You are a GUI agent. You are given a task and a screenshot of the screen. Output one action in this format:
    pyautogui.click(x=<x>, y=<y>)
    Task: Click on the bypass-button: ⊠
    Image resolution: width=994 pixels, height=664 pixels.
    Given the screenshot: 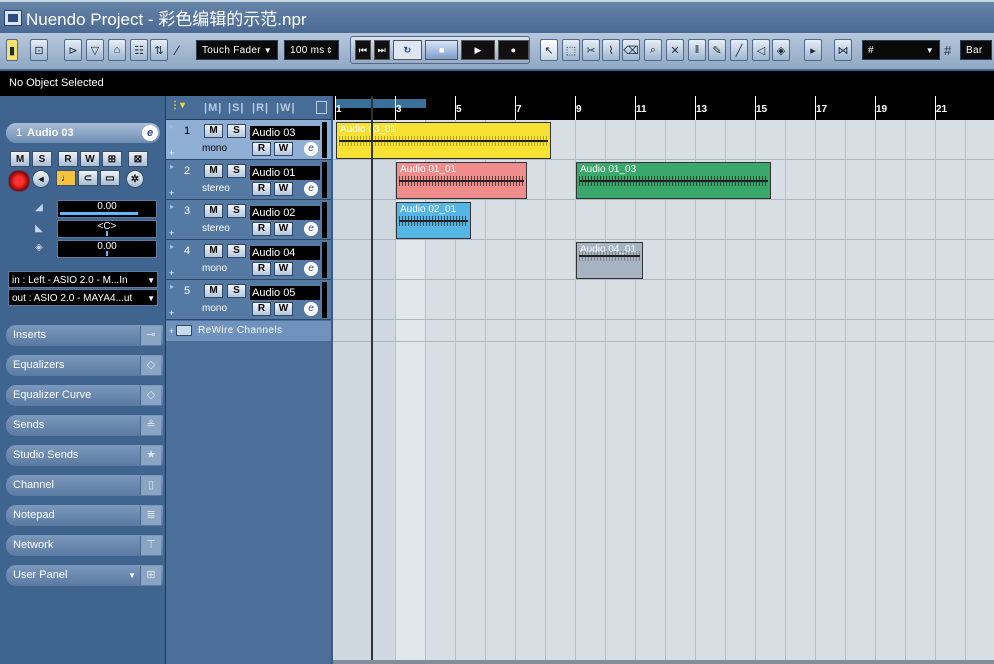 What is the action you would take?
    pyautogui.click(x=138, y=159)
    